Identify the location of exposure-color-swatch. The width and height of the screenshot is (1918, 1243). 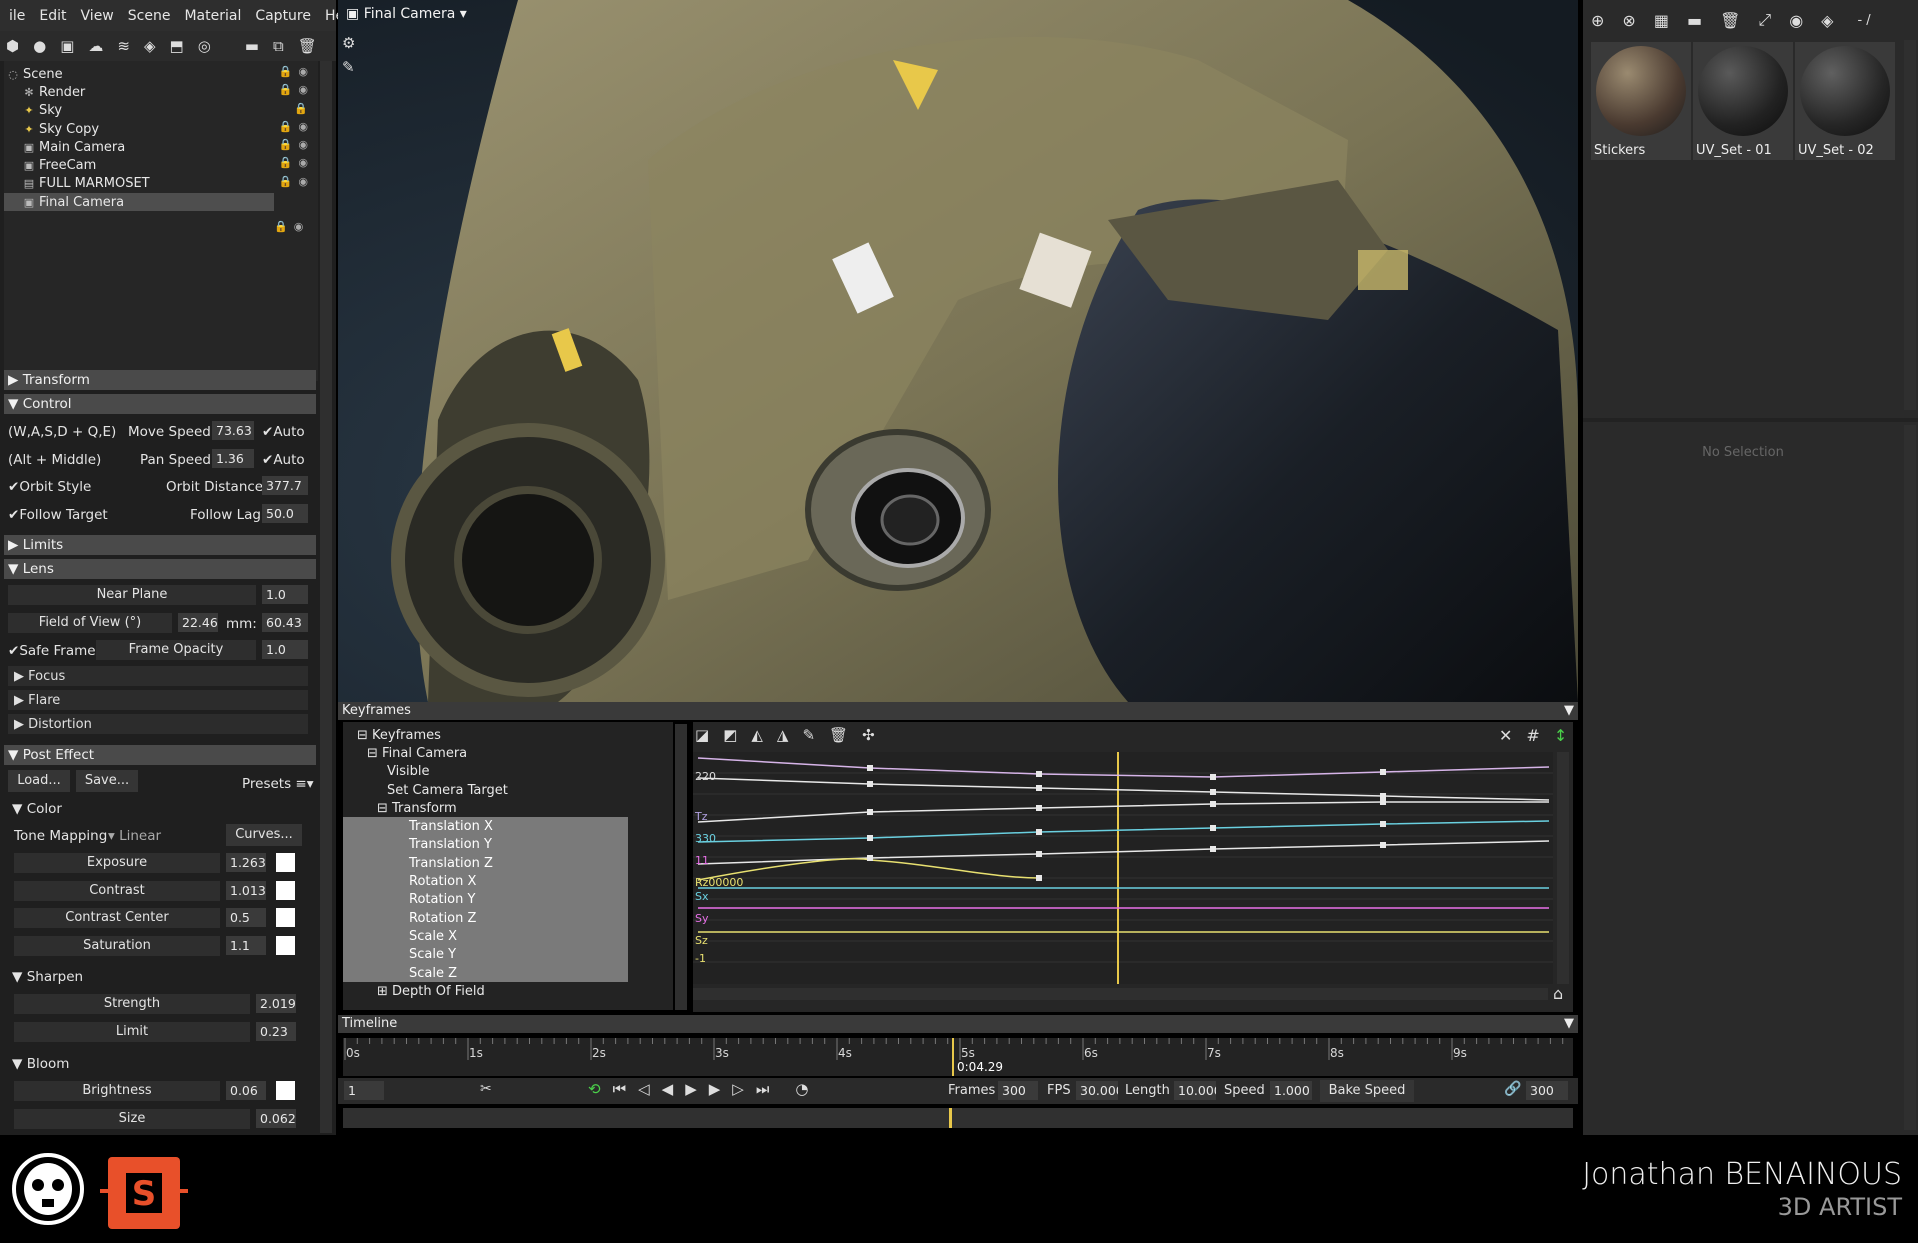
(285, 862).